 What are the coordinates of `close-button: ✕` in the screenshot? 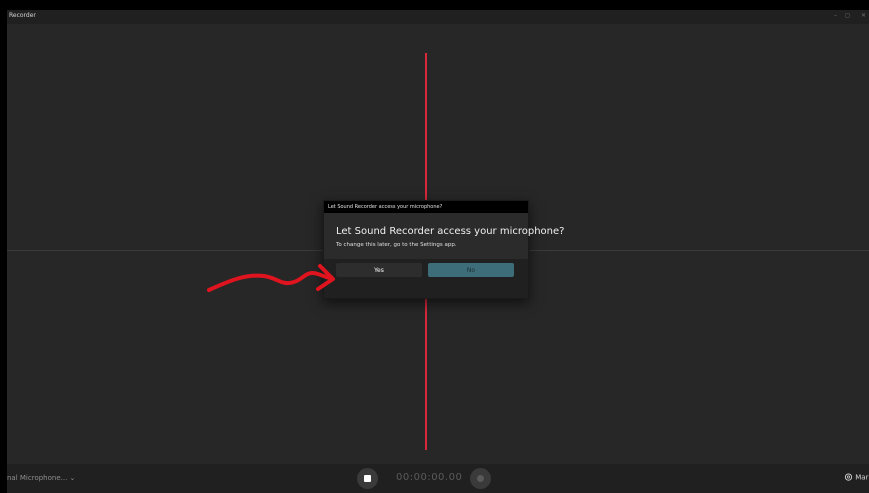 It's located at (863, 15).